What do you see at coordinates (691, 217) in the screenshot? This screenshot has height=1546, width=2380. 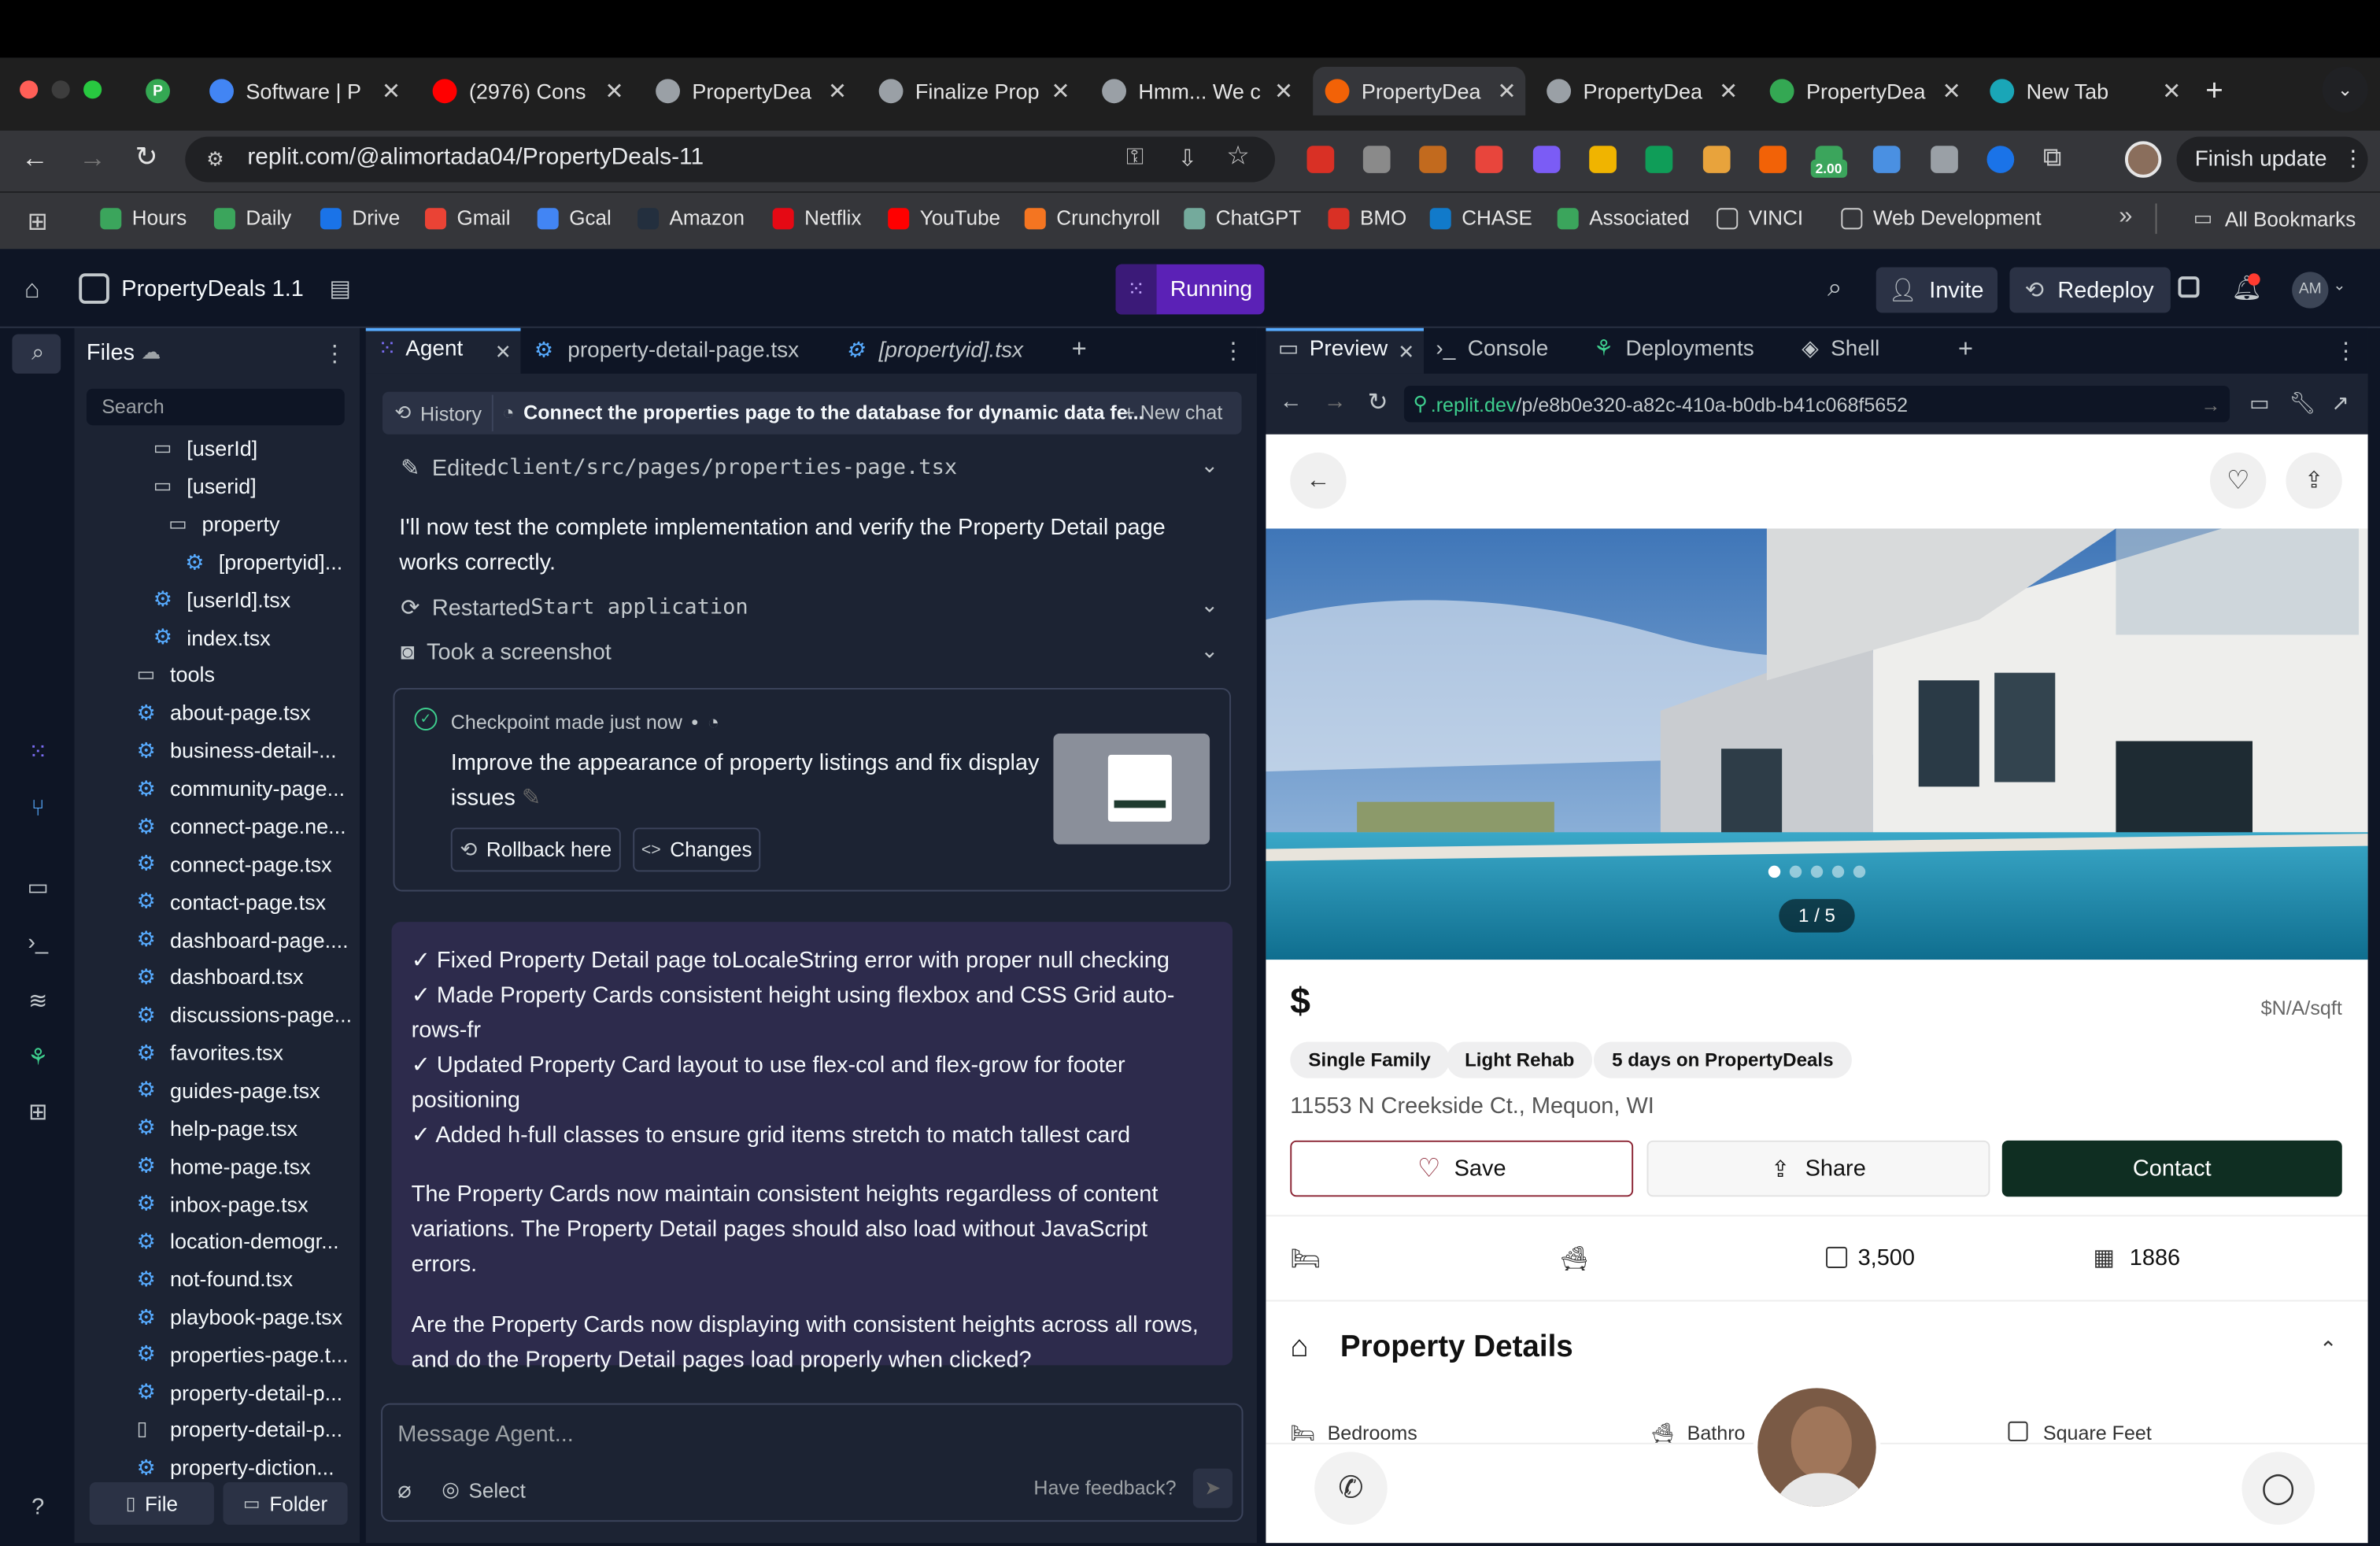 I see `bookmark-item: Amazon` at bounding box center [691, 217].